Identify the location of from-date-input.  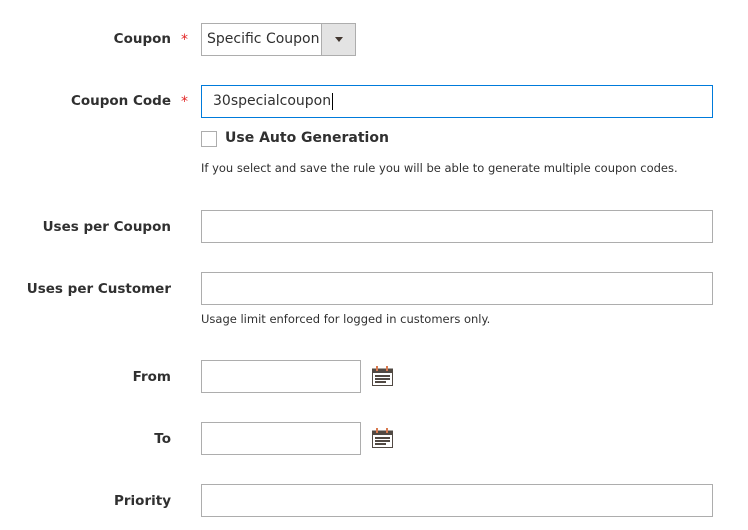
(281, 376).